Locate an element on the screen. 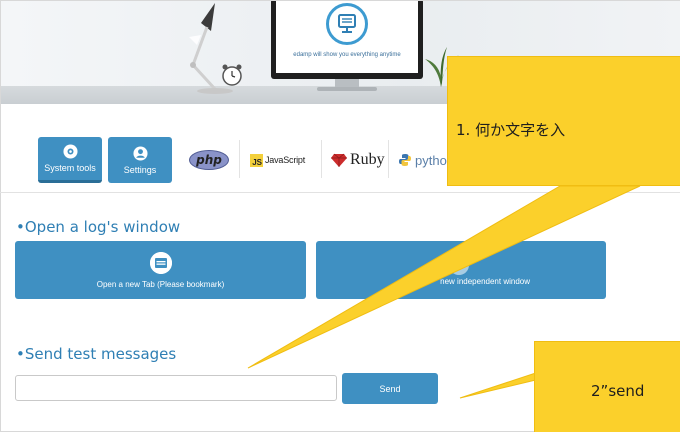 This screenshot has height=432, width=680. callout-1: 1. 何か文字を入 is located at coordinates (563, 121).